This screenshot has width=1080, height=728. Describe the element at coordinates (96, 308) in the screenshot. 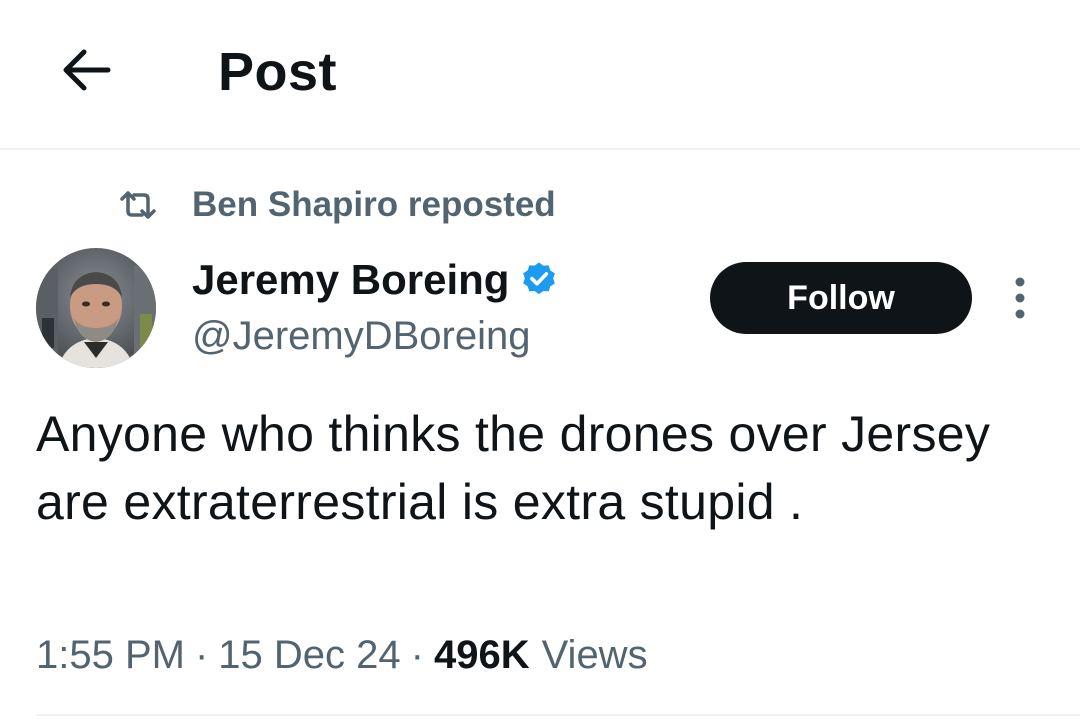

I see `avatar` at that location.